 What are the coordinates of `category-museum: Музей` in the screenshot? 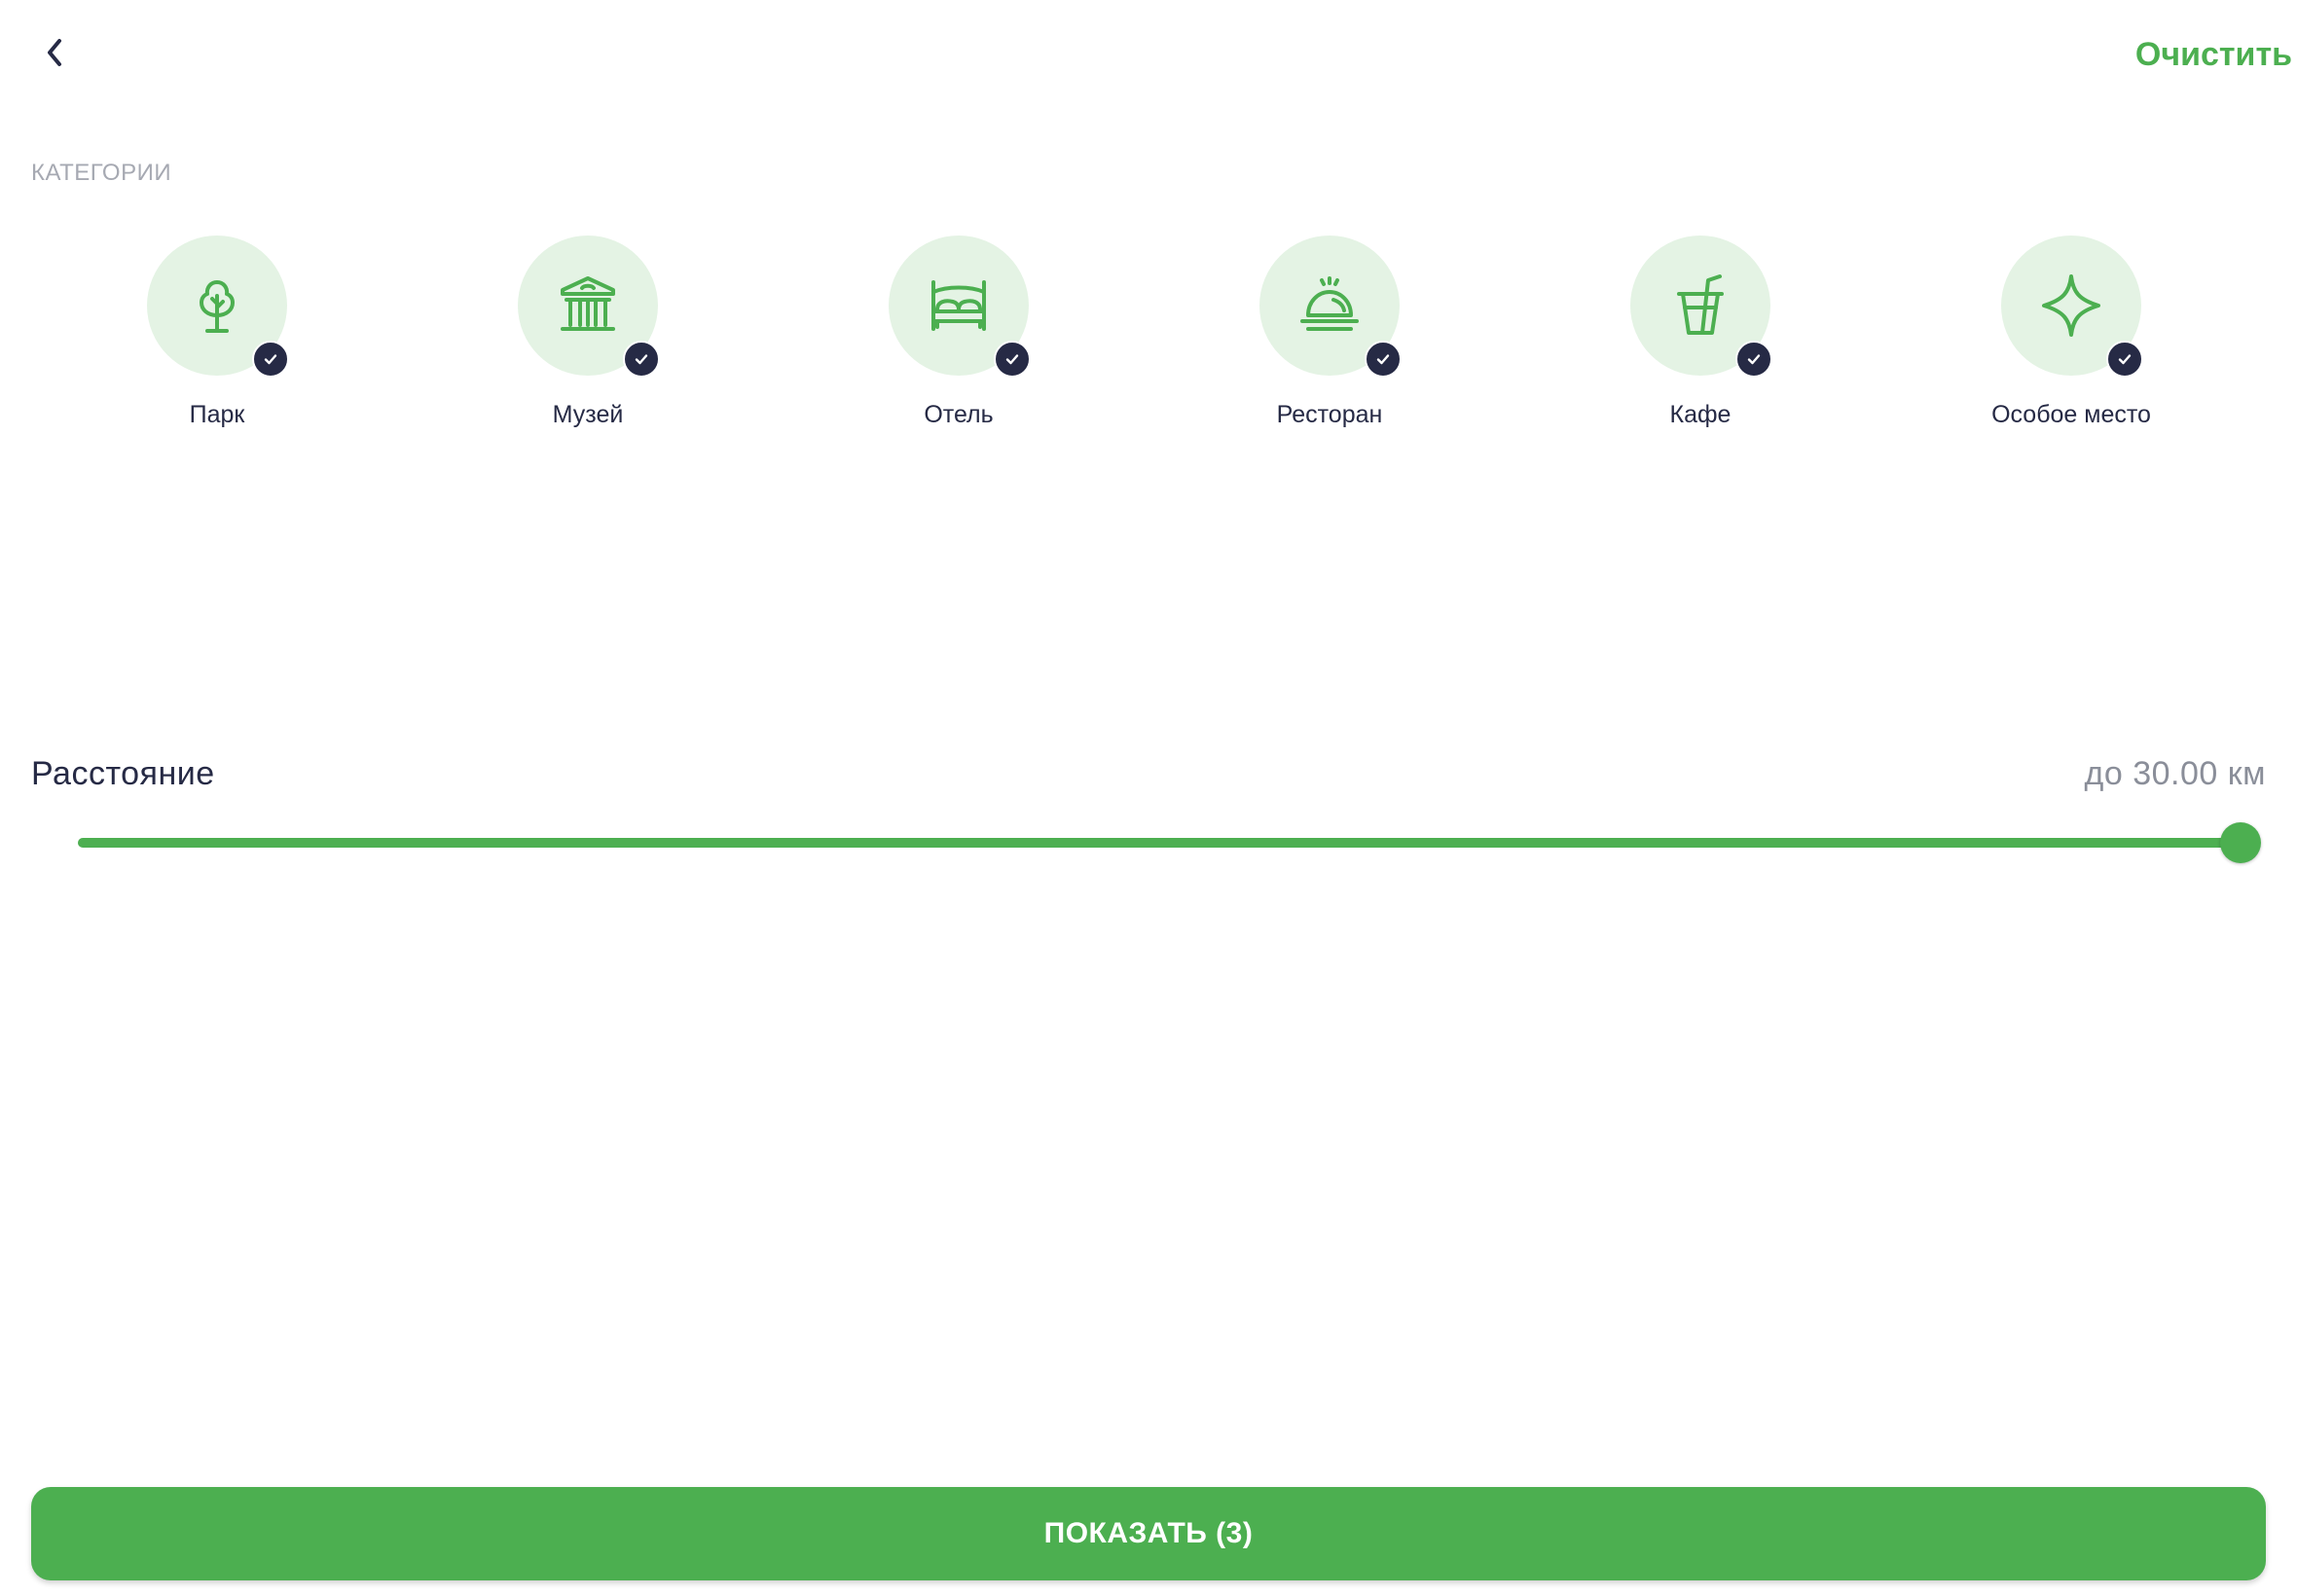 It's located at (588, 338).